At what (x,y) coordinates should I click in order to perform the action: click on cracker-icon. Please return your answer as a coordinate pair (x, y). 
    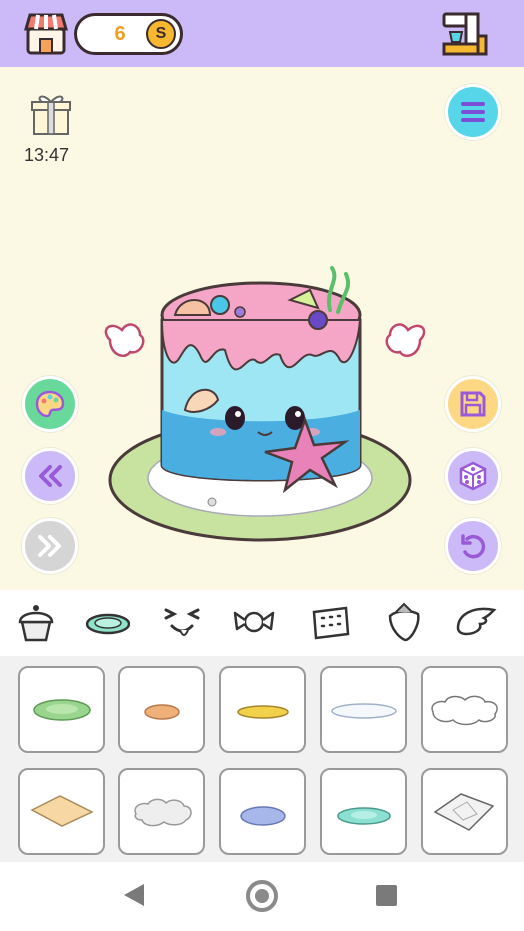
    Looking at the image, I should click on (330, 622).